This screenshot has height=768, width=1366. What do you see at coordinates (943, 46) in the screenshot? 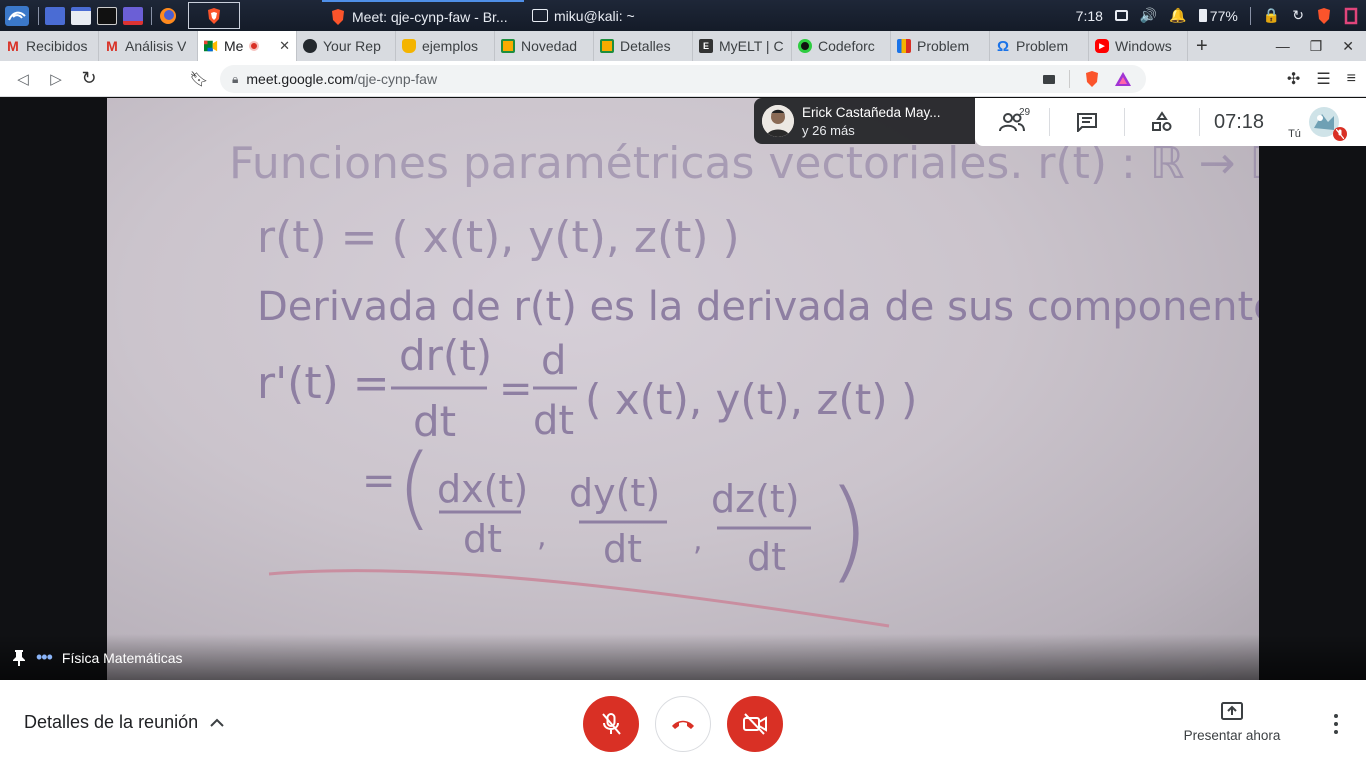
I see `tab-label: Problem` at bounding box center [943, 46].